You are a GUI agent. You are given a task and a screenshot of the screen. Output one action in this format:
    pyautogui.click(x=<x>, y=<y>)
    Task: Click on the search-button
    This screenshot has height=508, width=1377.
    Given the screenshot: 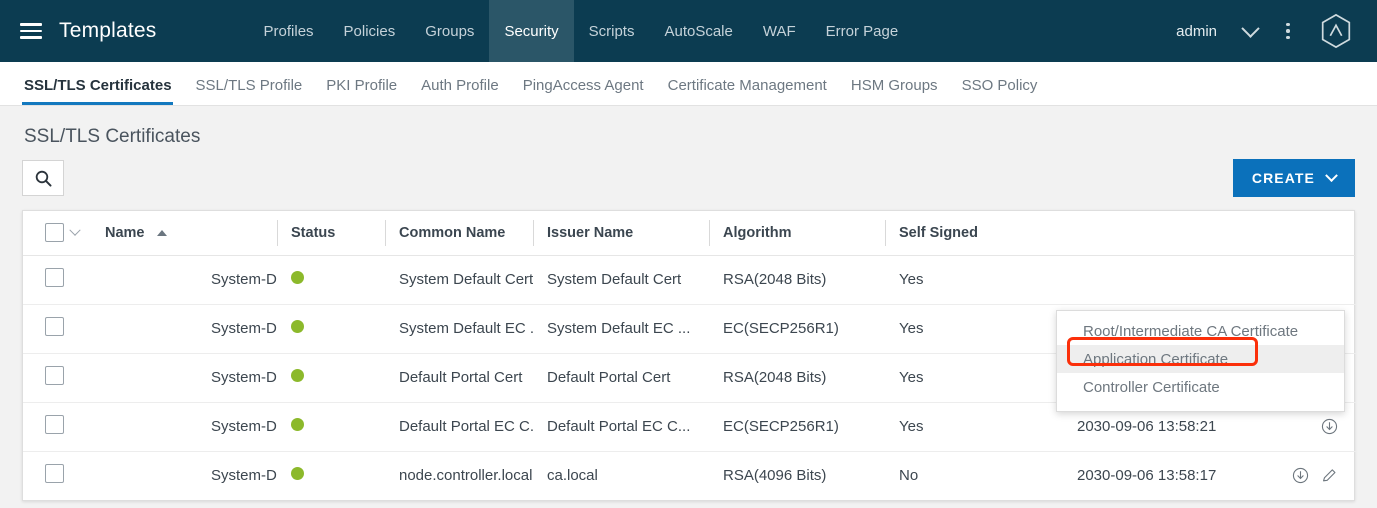 What is the action you would take?
    pyautogui.click(x=43, y=178)
    